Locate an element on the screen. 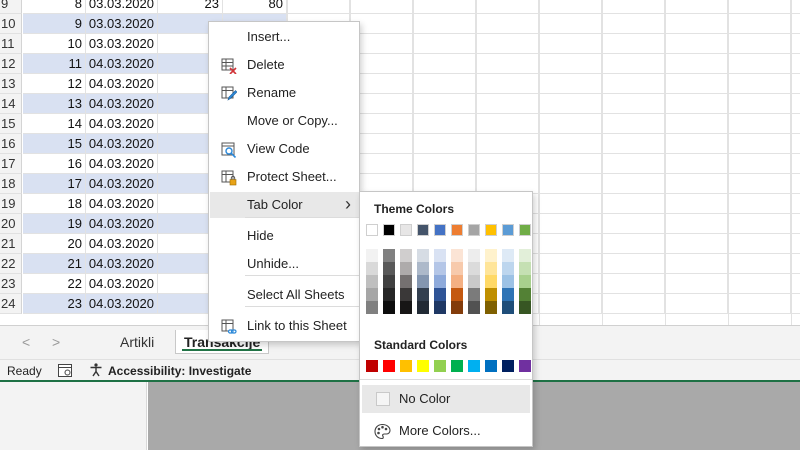  table-cell: 9 is located at coordinates (54, 24).